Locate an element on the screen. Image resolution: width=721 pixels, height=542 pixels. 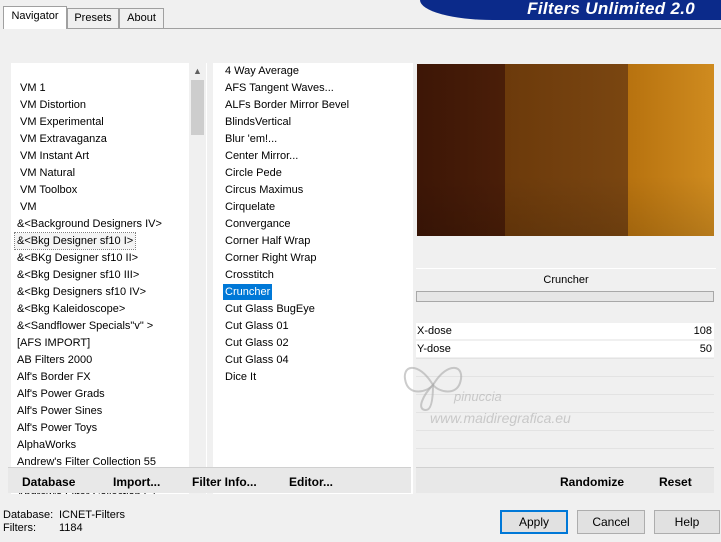
filter-list-item: Cut Glass BugEye is located at coordinates (270, 309).